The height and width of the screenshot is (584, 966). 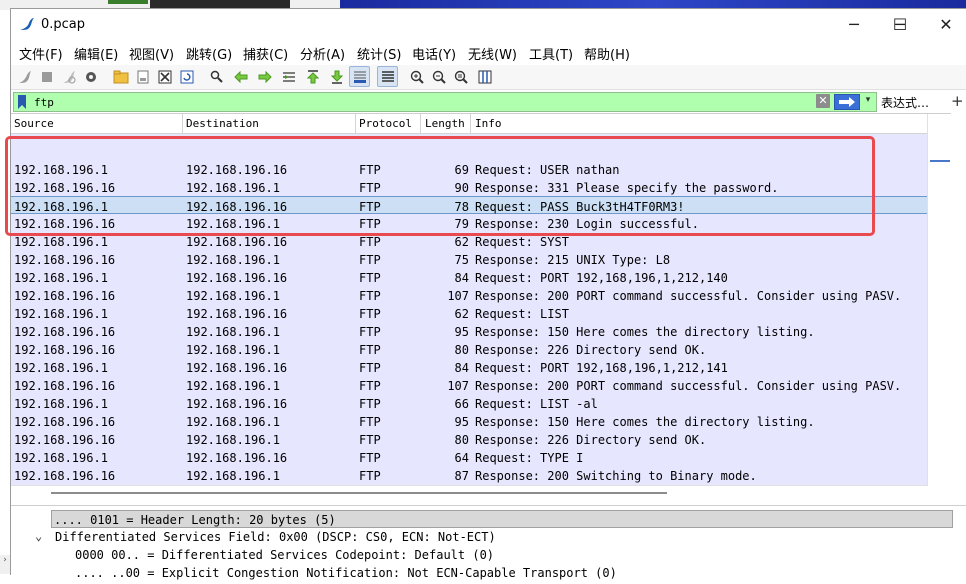 What do you see at coordinates (41, 53) in the screenshot?
I see `menu-file: 文件(F)` at bounding box center [41, 53].